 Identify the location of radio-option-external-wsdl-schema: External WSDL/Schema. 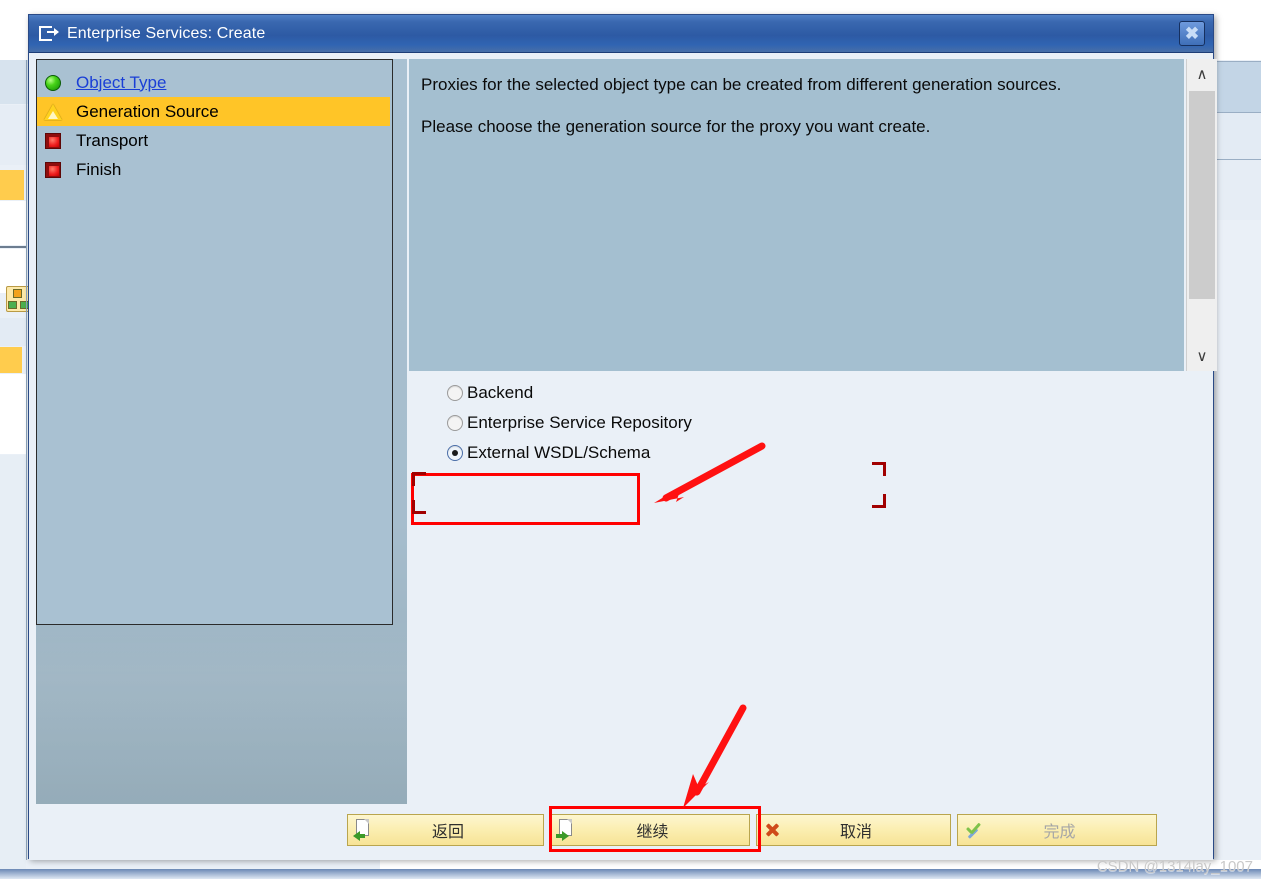
(806, 453).